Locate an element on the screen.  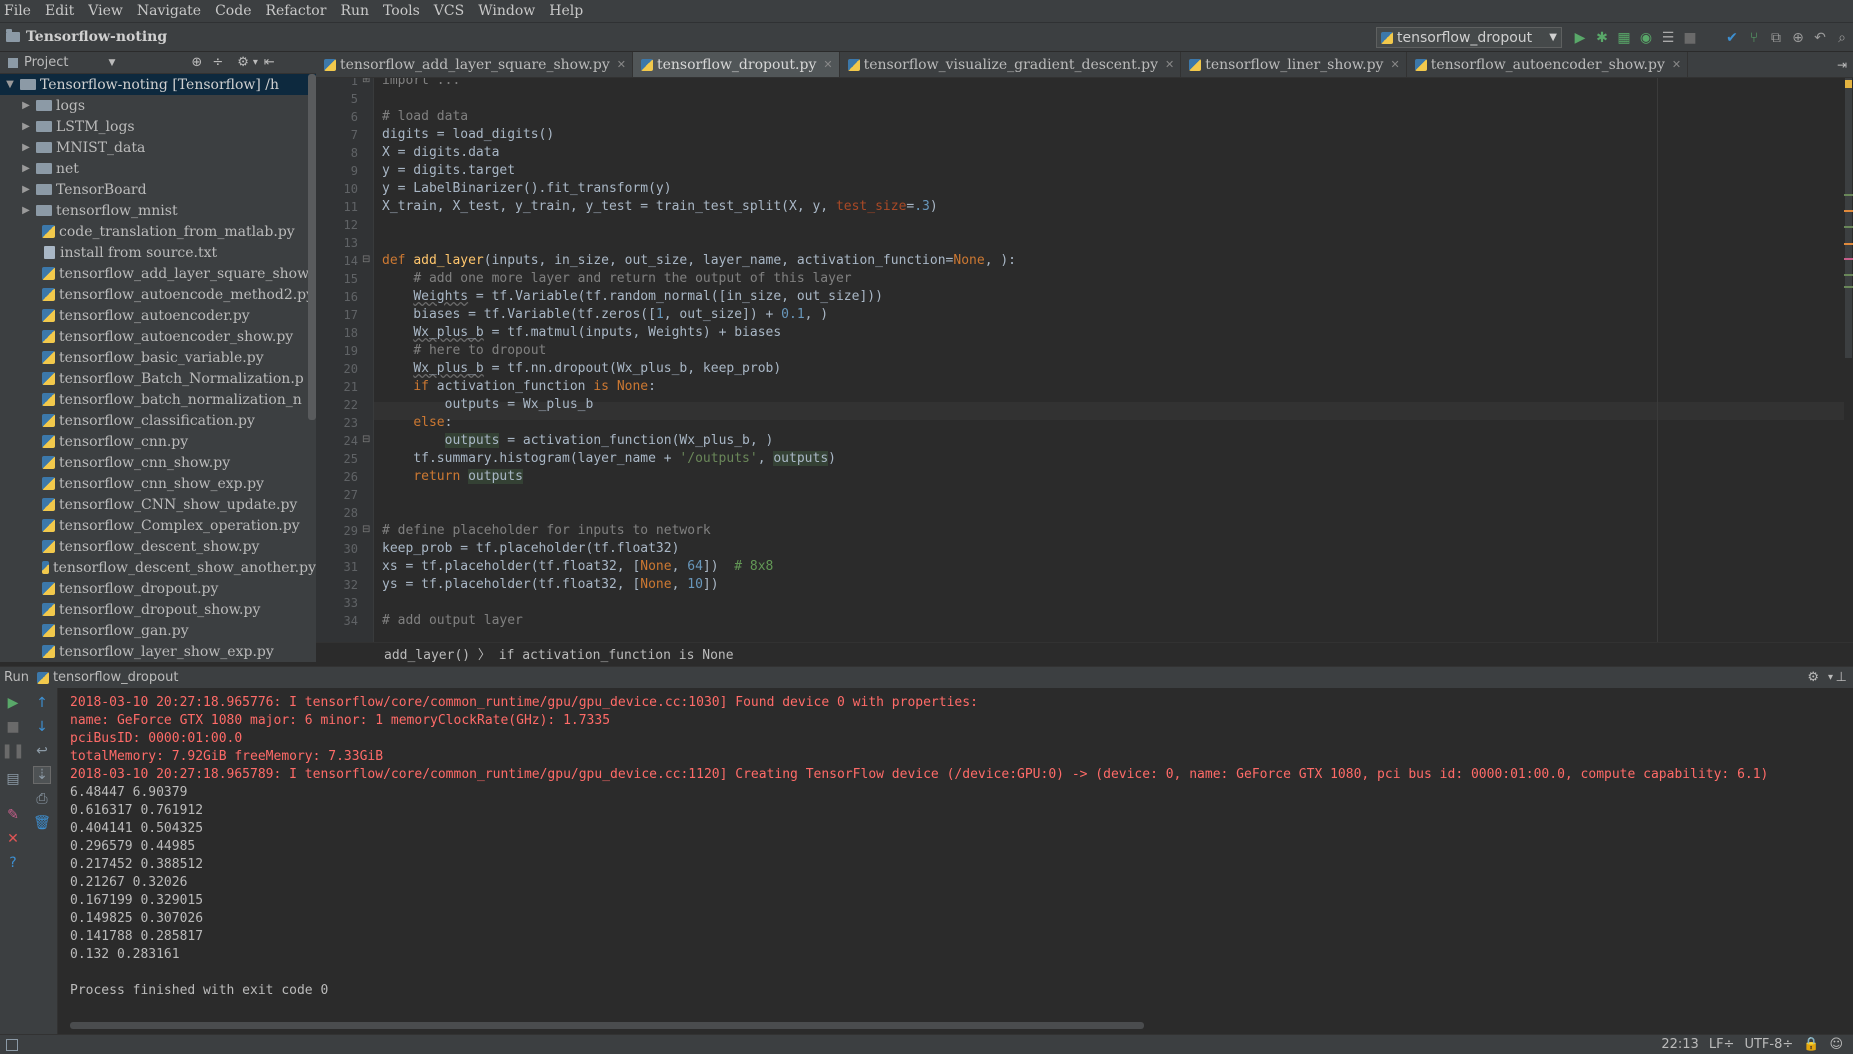
tab-overflow-icon: ⇥ is located at coordinates (1842, 64).